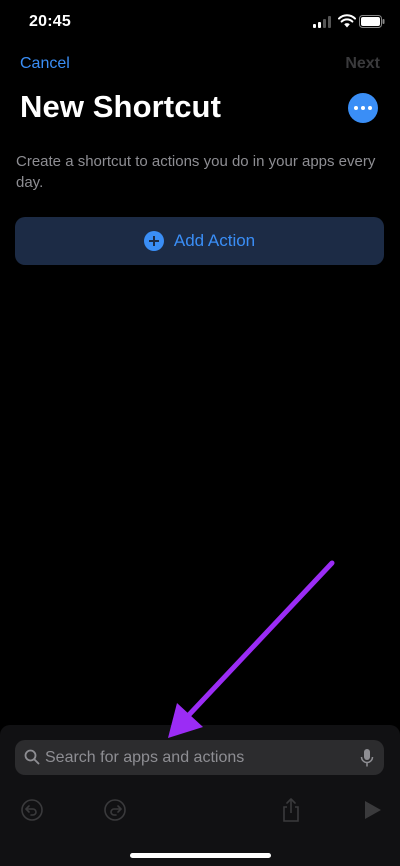 The height and width of the screenshot is (866, 400). Describe the element at coordinates (347, 21) in the screenshot. I see `wifi-icon` at that location.